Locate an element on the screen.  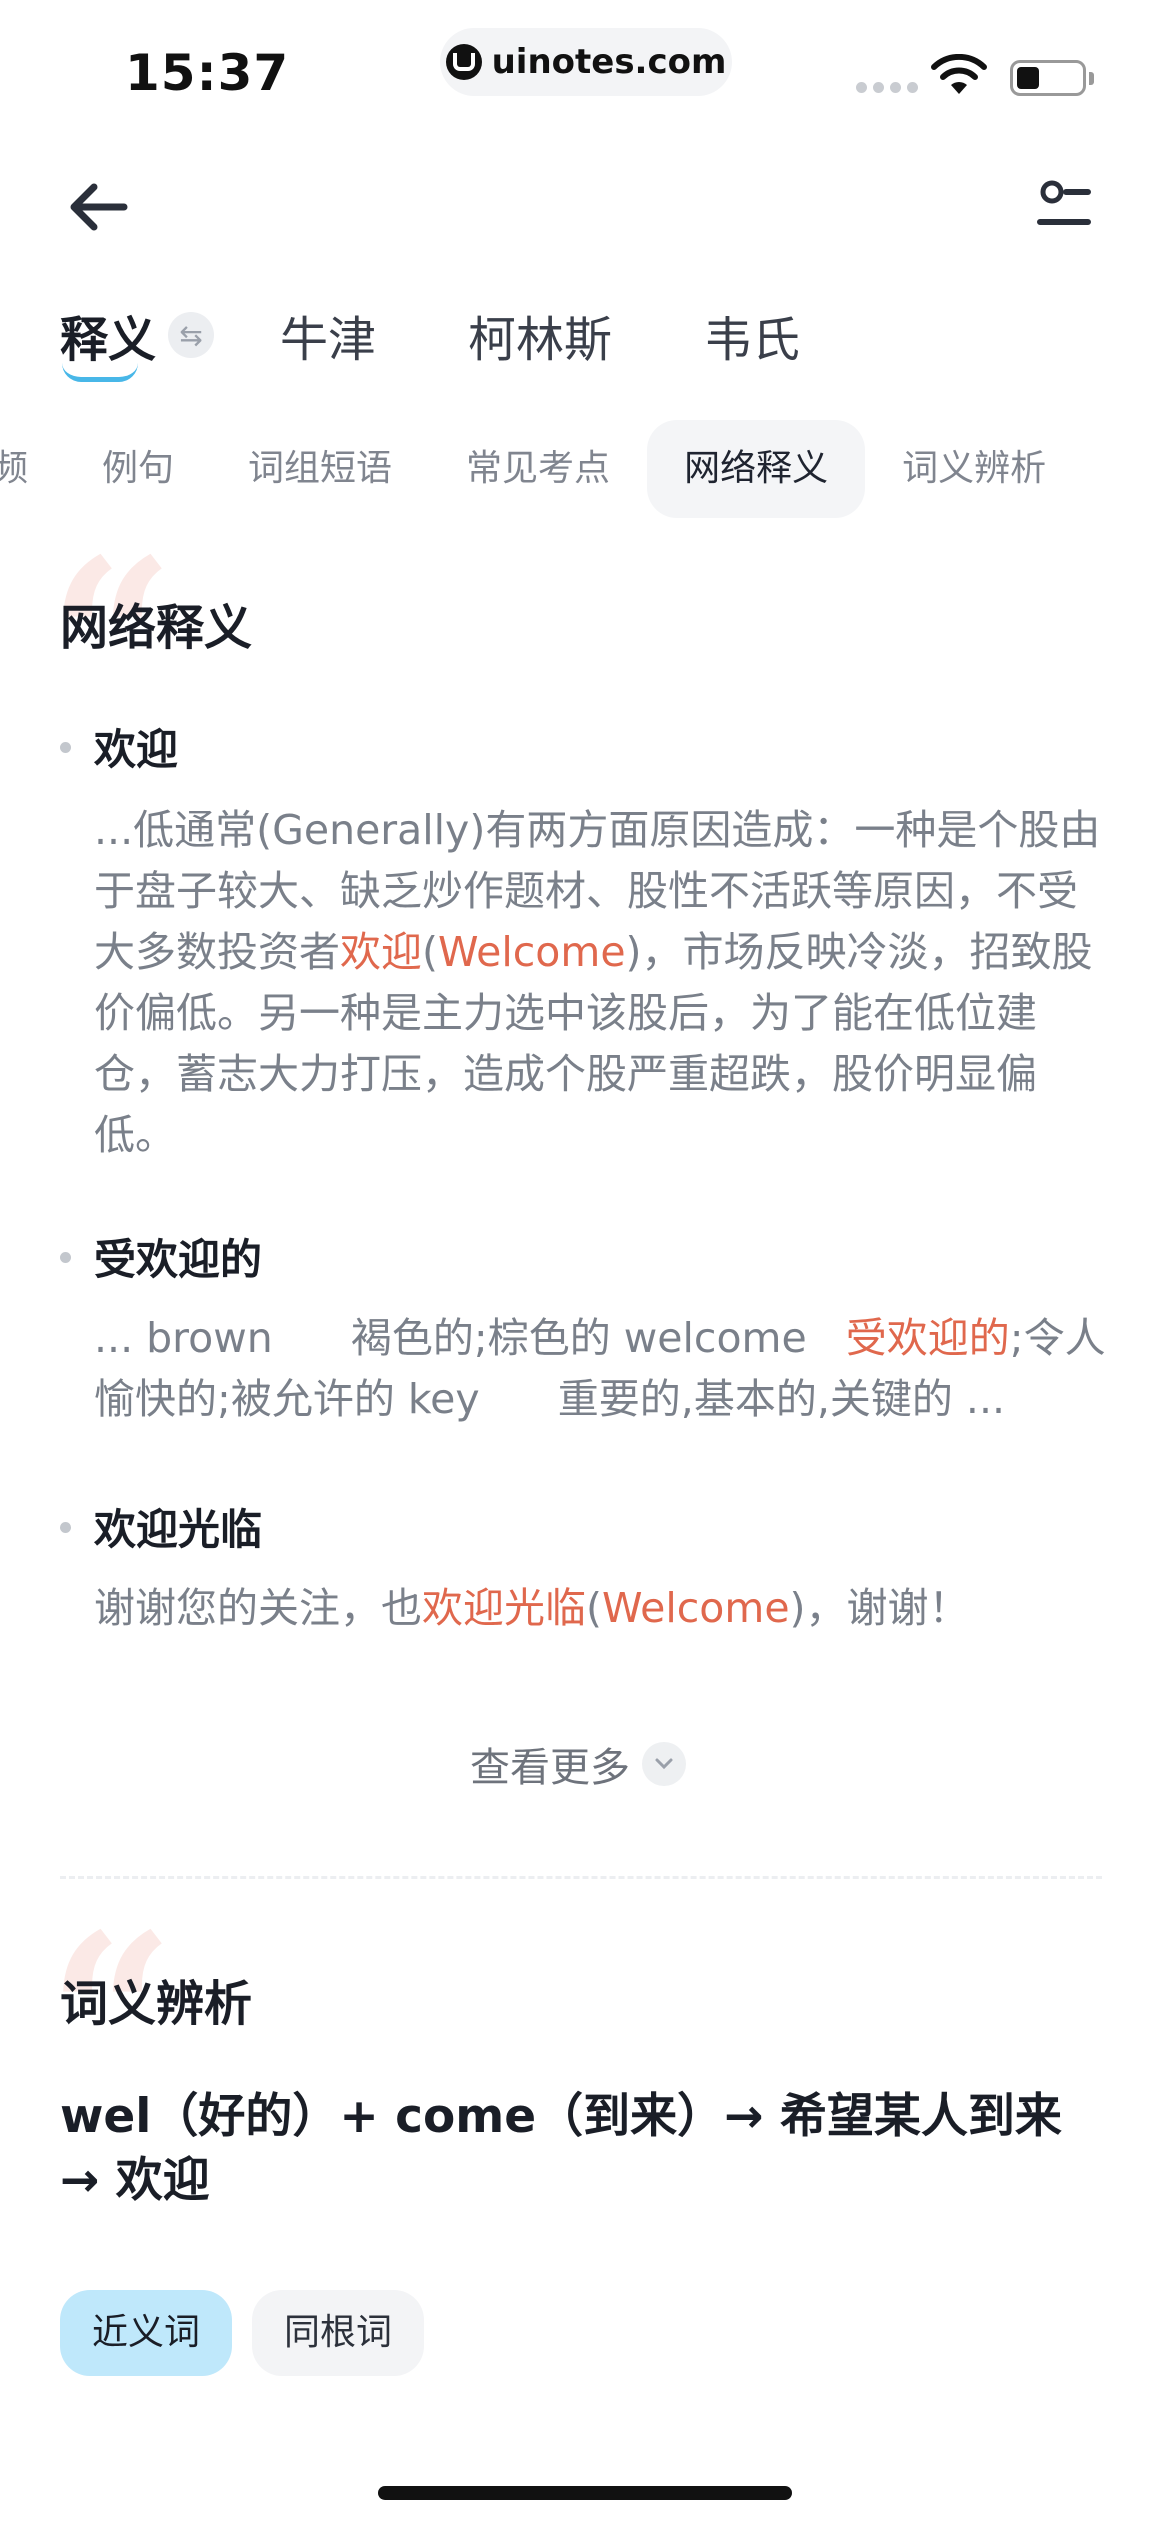
chip-synonyms: 近义词 is located at coordinates (146, 2333).